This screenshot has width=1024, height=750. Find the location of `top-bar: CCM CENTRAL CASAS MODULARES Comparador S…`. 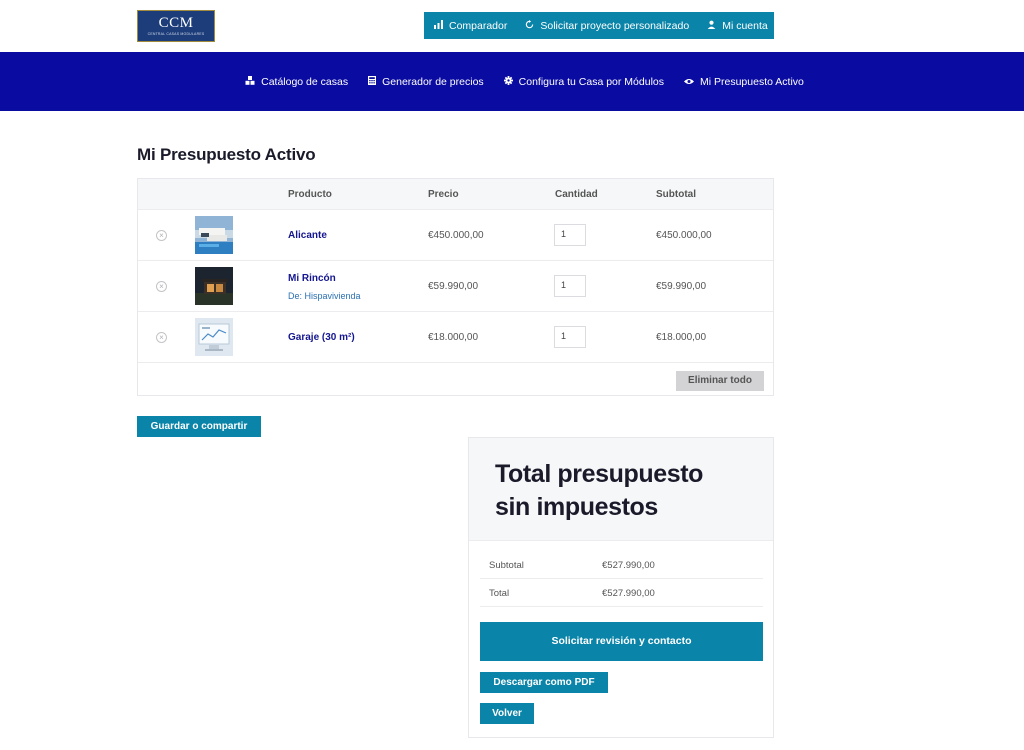

top-bar: CCM CENTRAL CASAS MODULARES Comparador S… is located at coordinates (512, 26).